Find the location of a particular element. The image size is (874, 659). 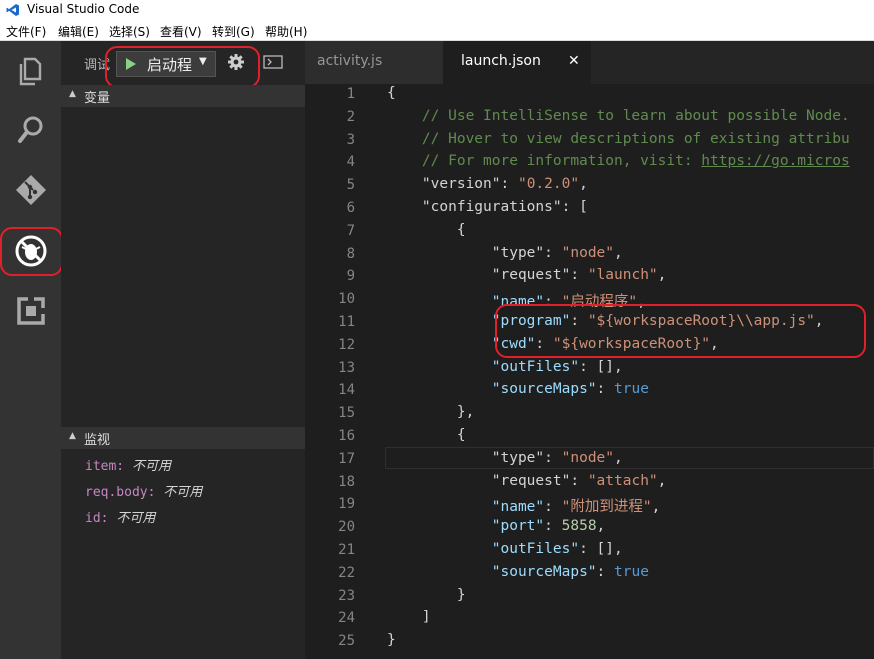

code-key: "program" is located at coordinates (531, 321).